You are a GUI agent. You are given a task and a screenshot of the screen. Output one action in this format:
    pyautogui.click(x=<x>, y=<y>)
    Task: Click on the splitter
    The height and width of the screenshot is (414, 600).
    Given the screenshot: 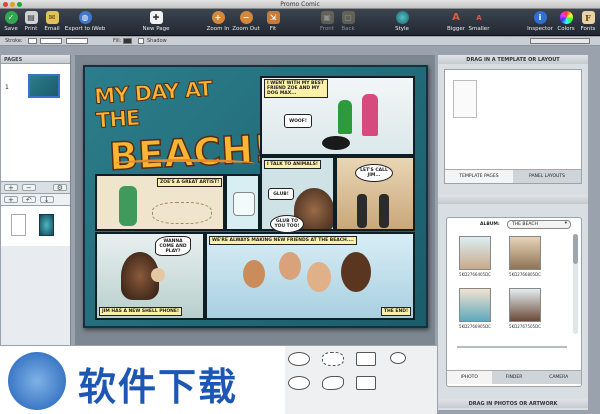 What is the action you would take?
    pyautogui.click(x=513, y=199)
    